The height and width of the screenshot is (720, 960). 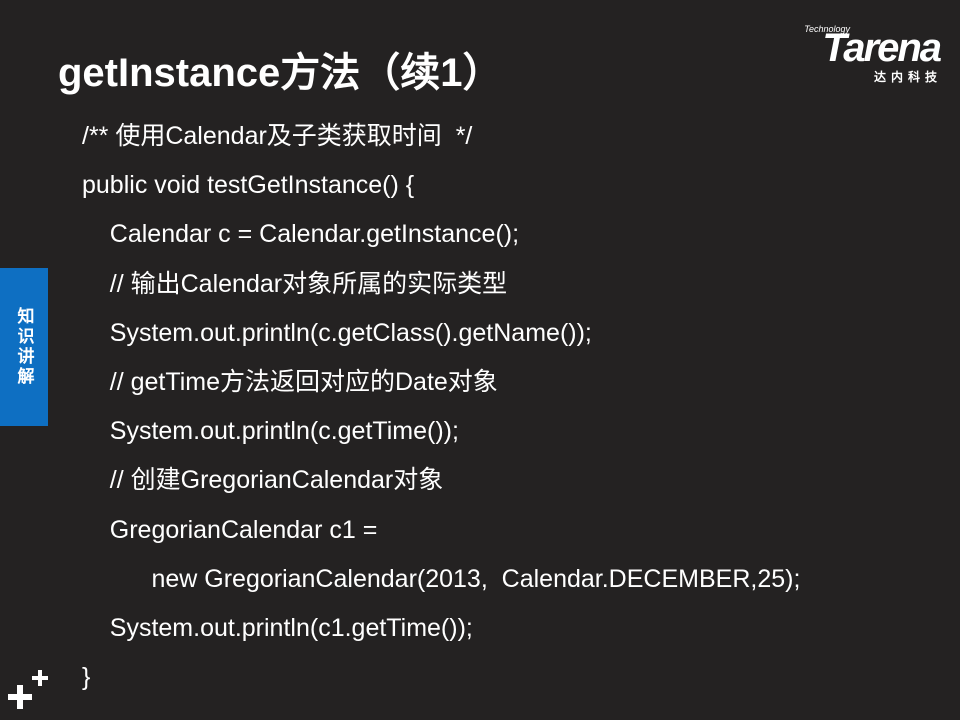 I want to click on code-line: }, so click(x=86, y=677).